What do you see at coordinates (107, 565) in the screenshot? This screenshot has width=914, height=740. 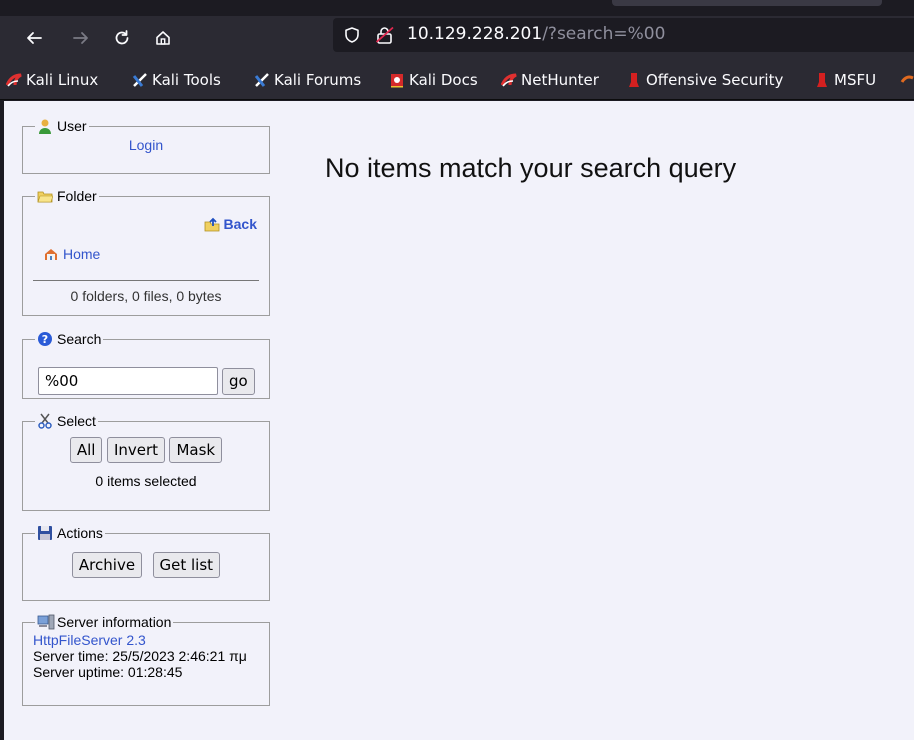 I see `archive-button: Archive` at bounding box center [107, 565].